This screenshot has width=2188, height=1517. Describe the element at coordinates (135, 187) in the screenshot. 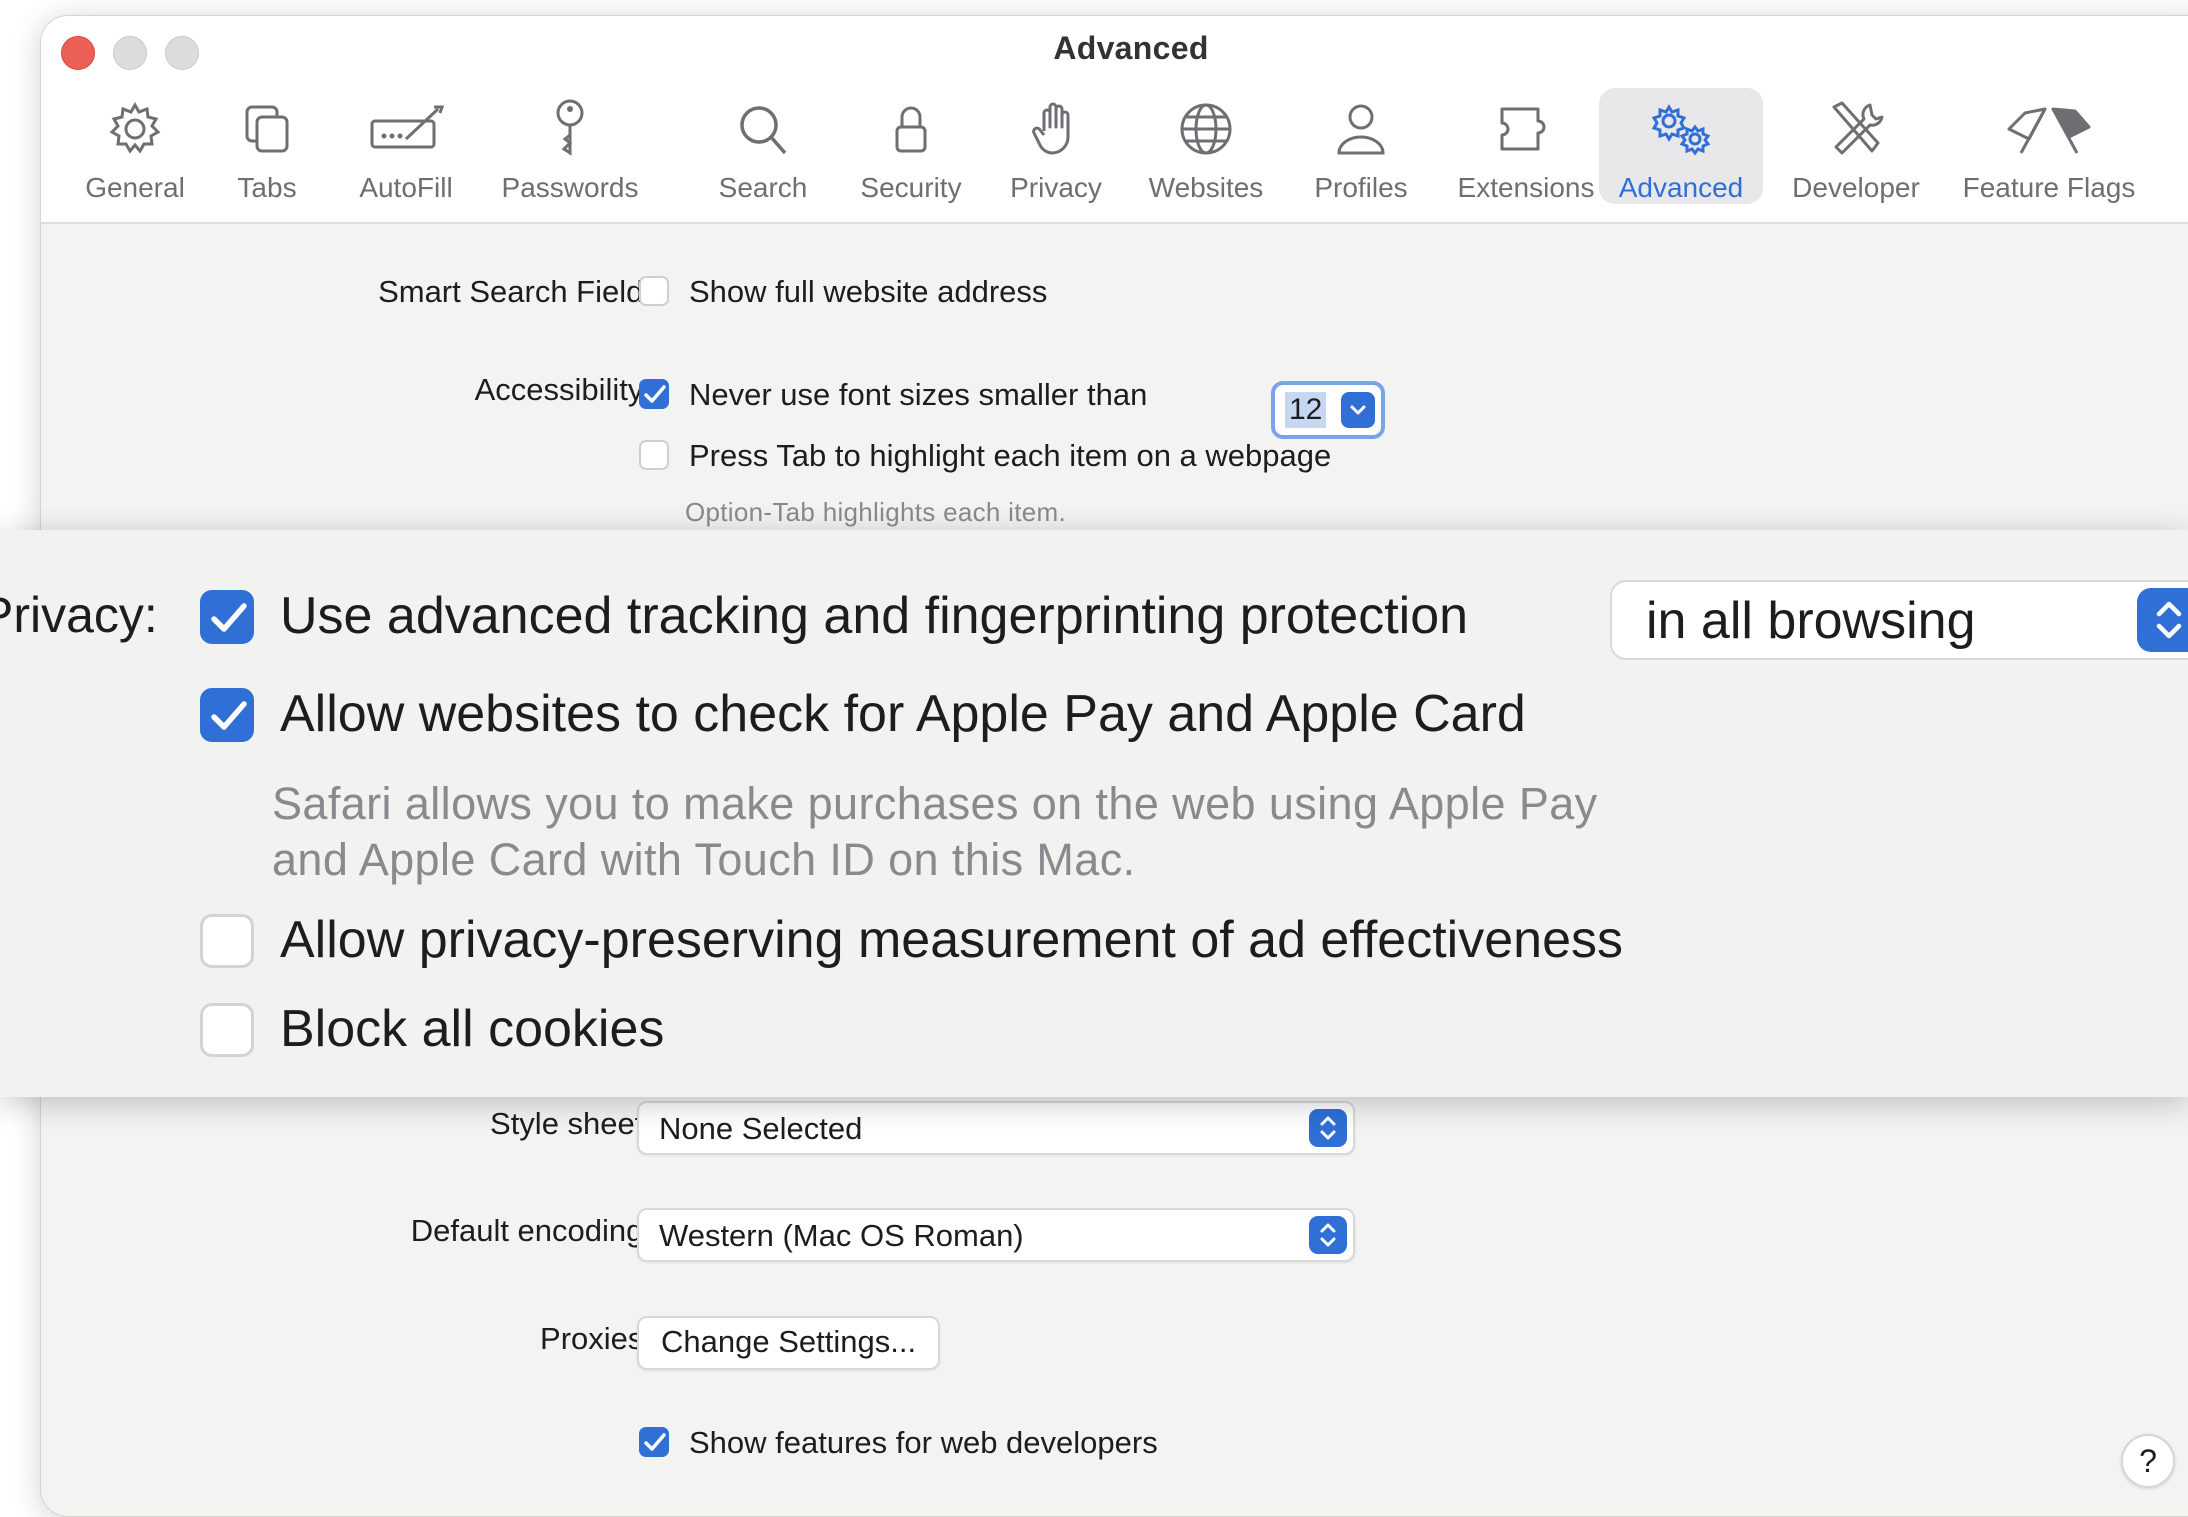

I see `tab-label: General` at that location.